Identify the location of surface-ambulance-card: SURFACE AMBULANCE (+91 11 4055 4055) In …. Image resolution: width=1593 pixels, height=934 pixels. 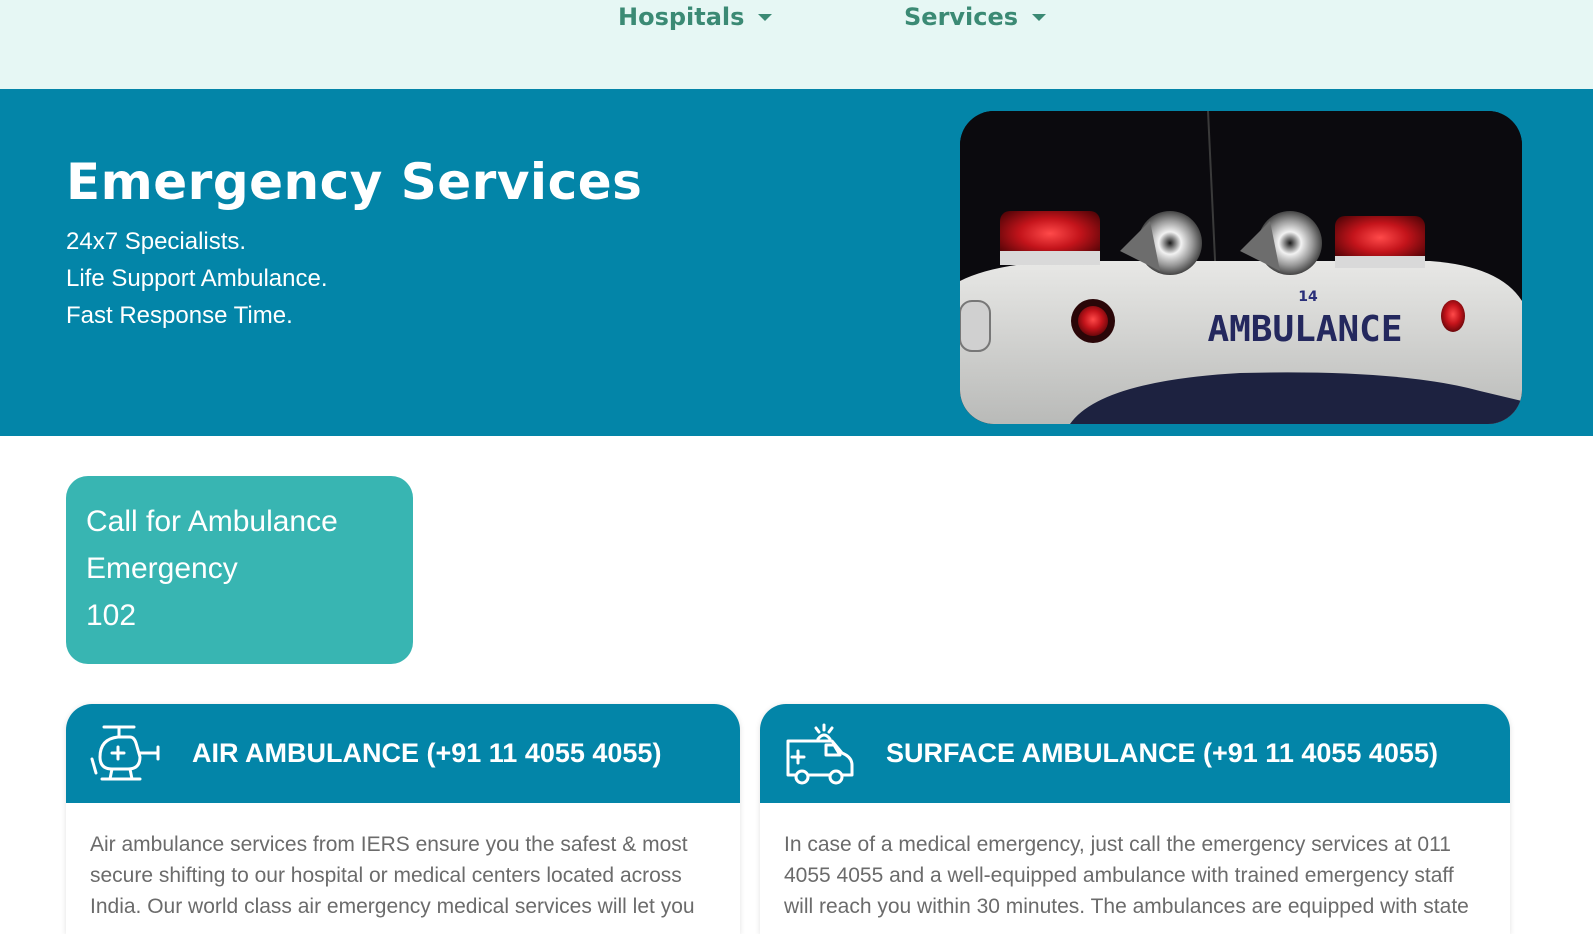
(1135, 819).